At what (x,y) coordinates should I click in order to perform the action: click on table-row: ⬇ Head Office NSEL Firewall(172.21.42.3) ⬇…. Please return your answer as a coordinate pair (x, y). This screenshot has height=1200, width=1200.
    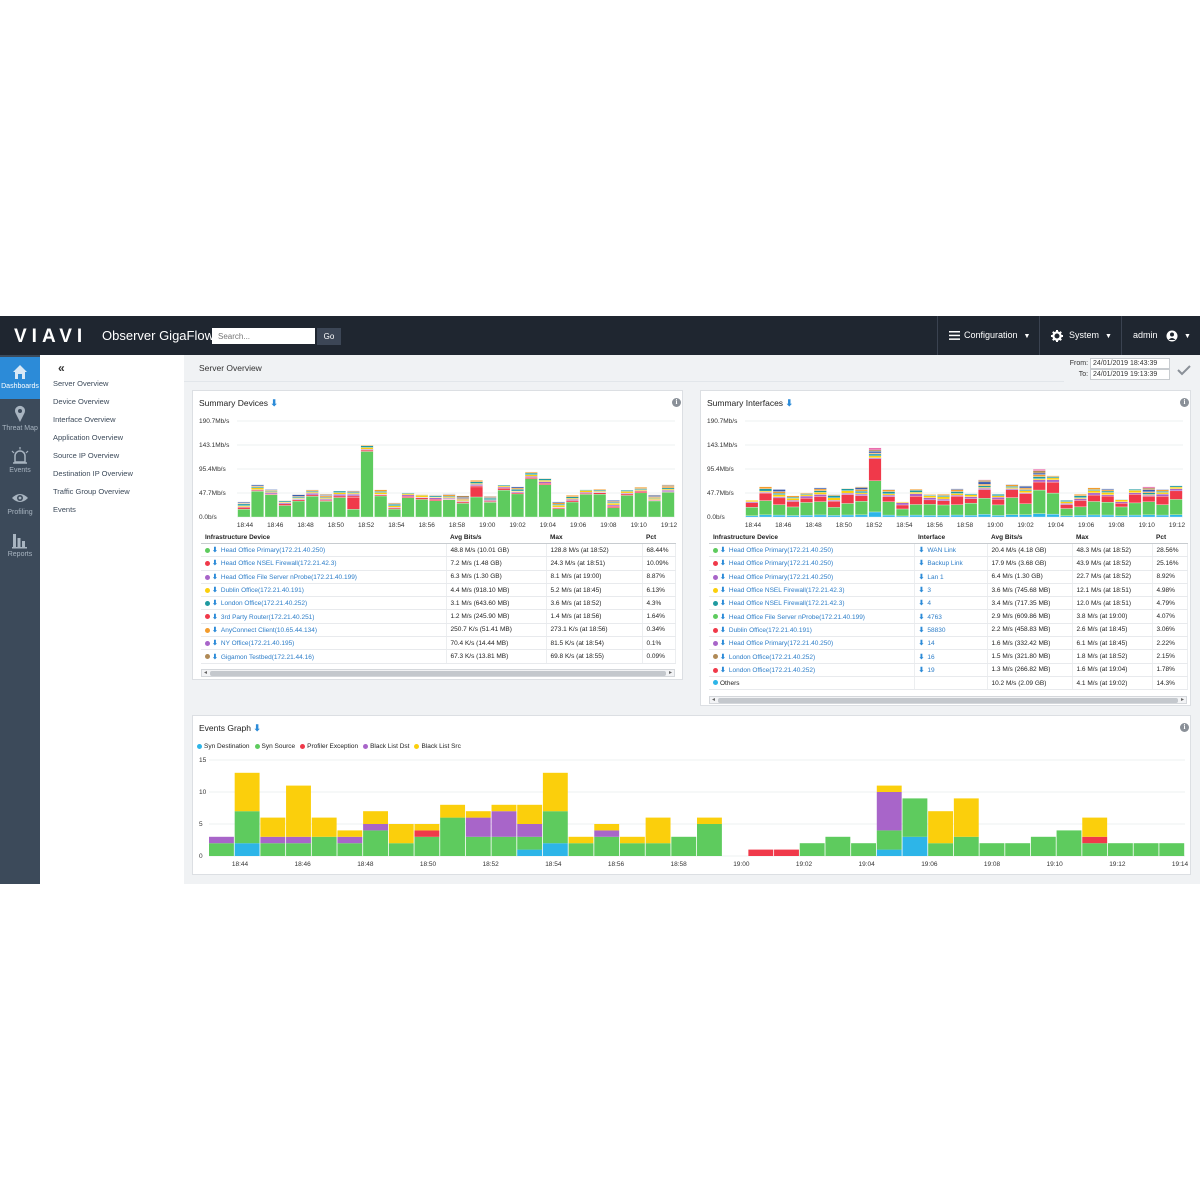
    Looking at the image, I should click on (948, 603).